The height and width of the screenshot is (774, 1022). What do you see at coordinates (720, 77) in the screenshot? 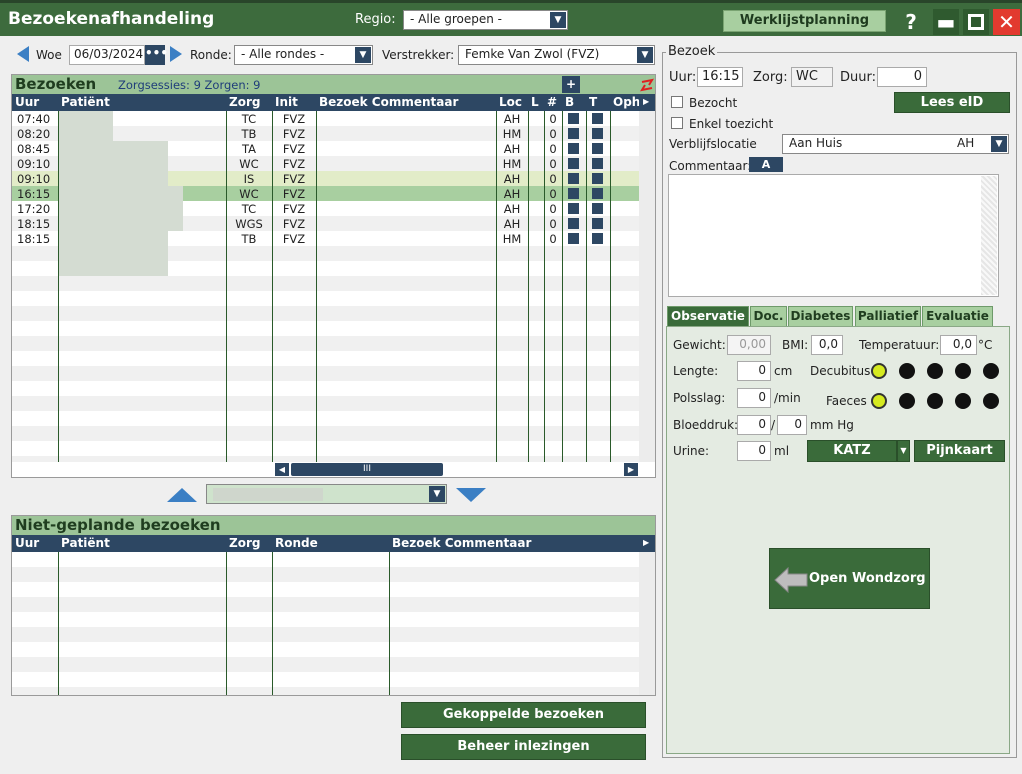
I see `uur-input: 16:15` at bounding box center [720, 77].